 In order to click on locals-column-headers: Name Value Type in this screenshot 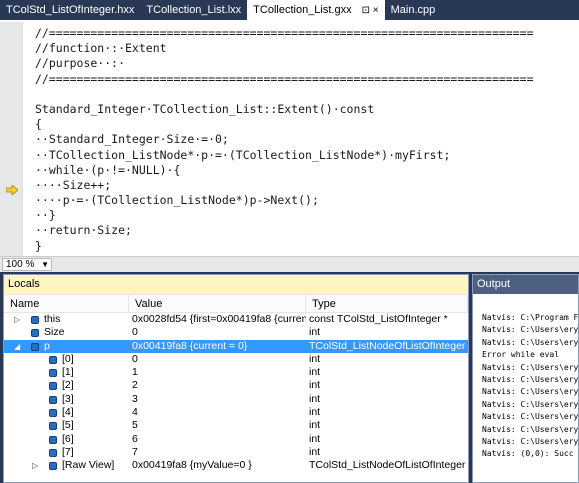, I will do `click(236, 303)`.